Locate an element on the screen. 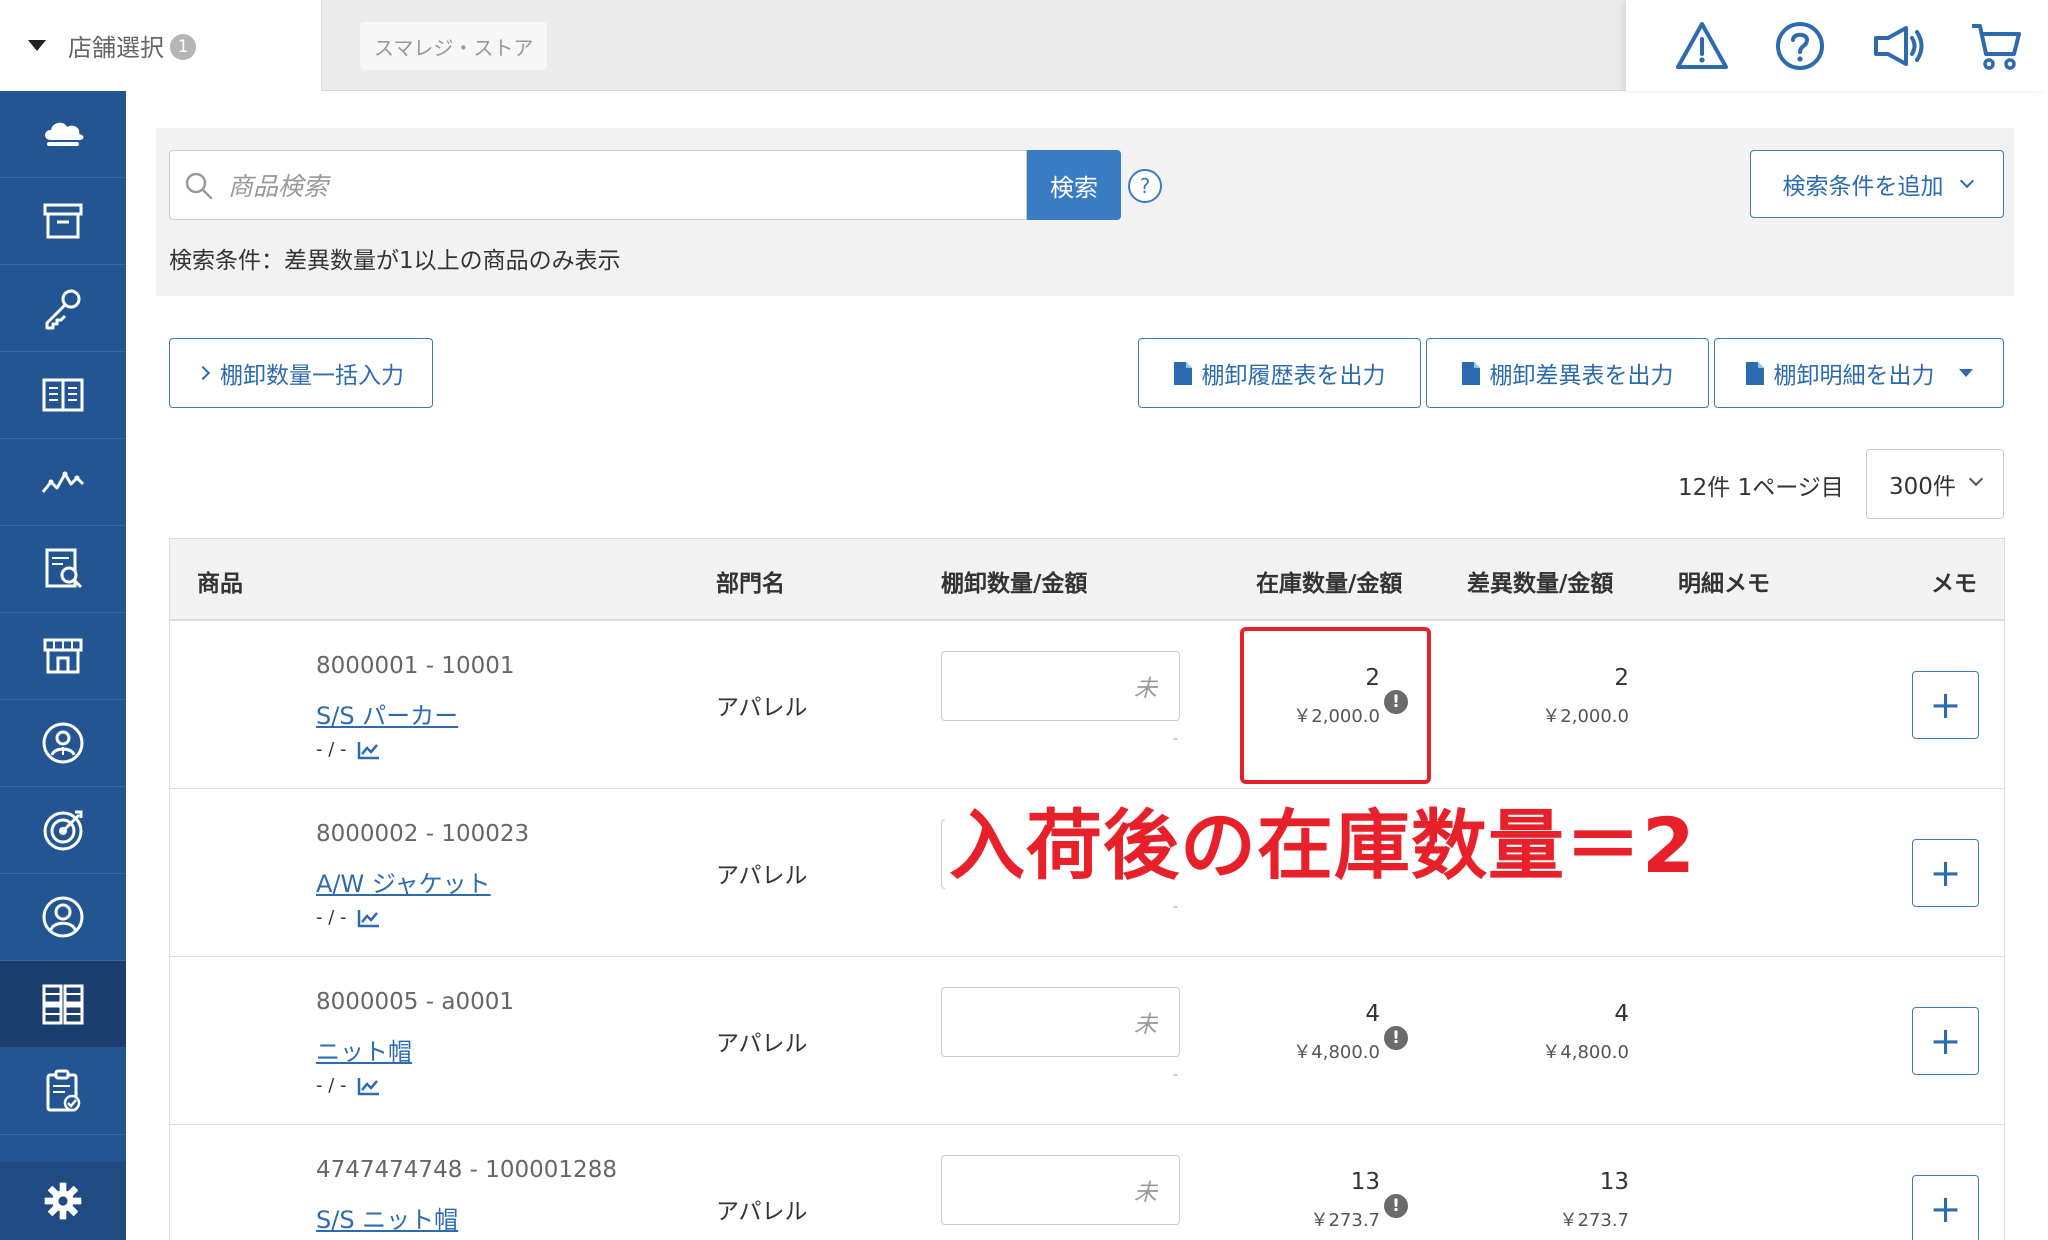 This screenshot has height=1240, width=2048. sidebar-item-book is located at coordinates (63, 395).